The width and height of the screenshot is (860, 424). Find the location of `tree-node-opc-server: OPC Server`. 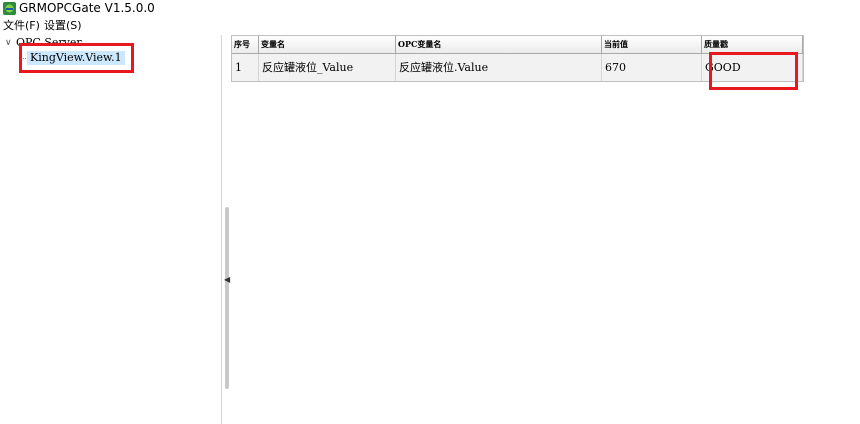

tree-node-opc-server: OPC Server is located at coordinates (49, 42).